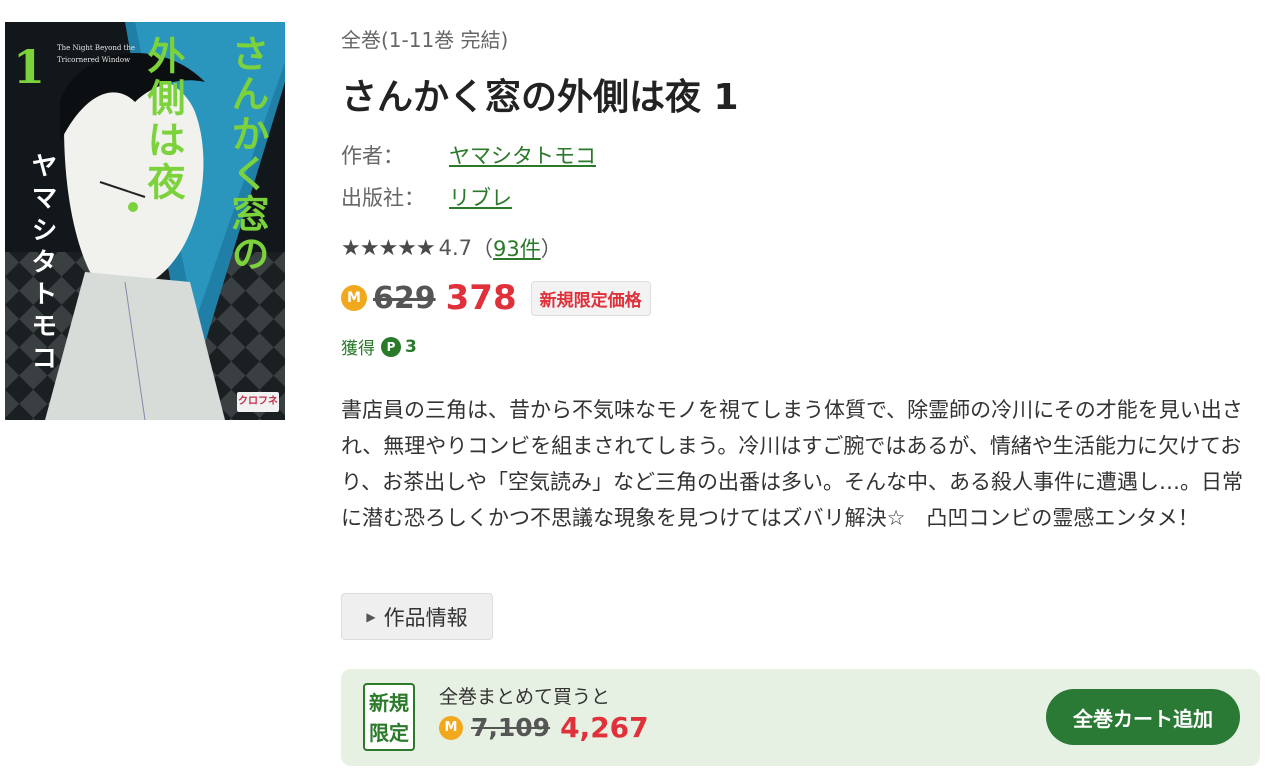  Describe the element at coordinates (551, 249) in the screenshot. I see `rating-close-paren: ）` at that location.